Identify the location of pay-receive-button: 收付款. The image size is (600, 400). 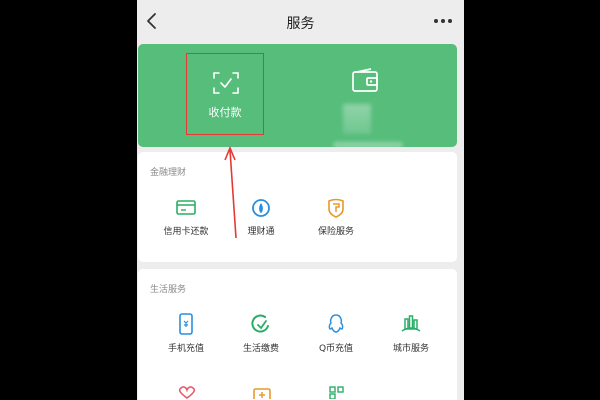
(225, 94).